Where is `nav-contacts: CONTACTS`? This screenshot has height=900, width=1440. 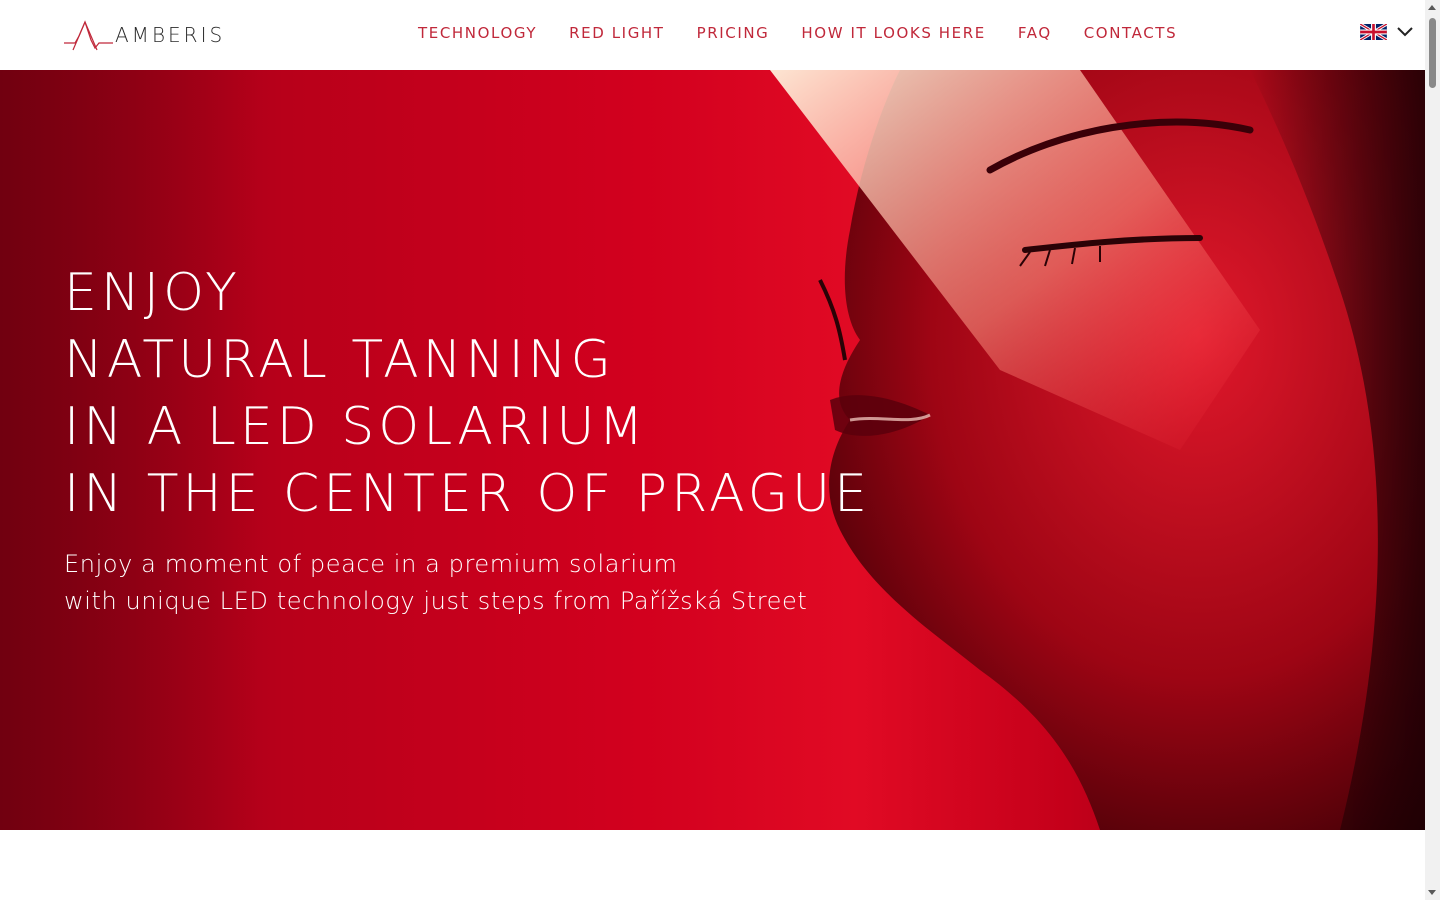
nav-contacts: CONTACTS is located at coordinates (1130, 33).